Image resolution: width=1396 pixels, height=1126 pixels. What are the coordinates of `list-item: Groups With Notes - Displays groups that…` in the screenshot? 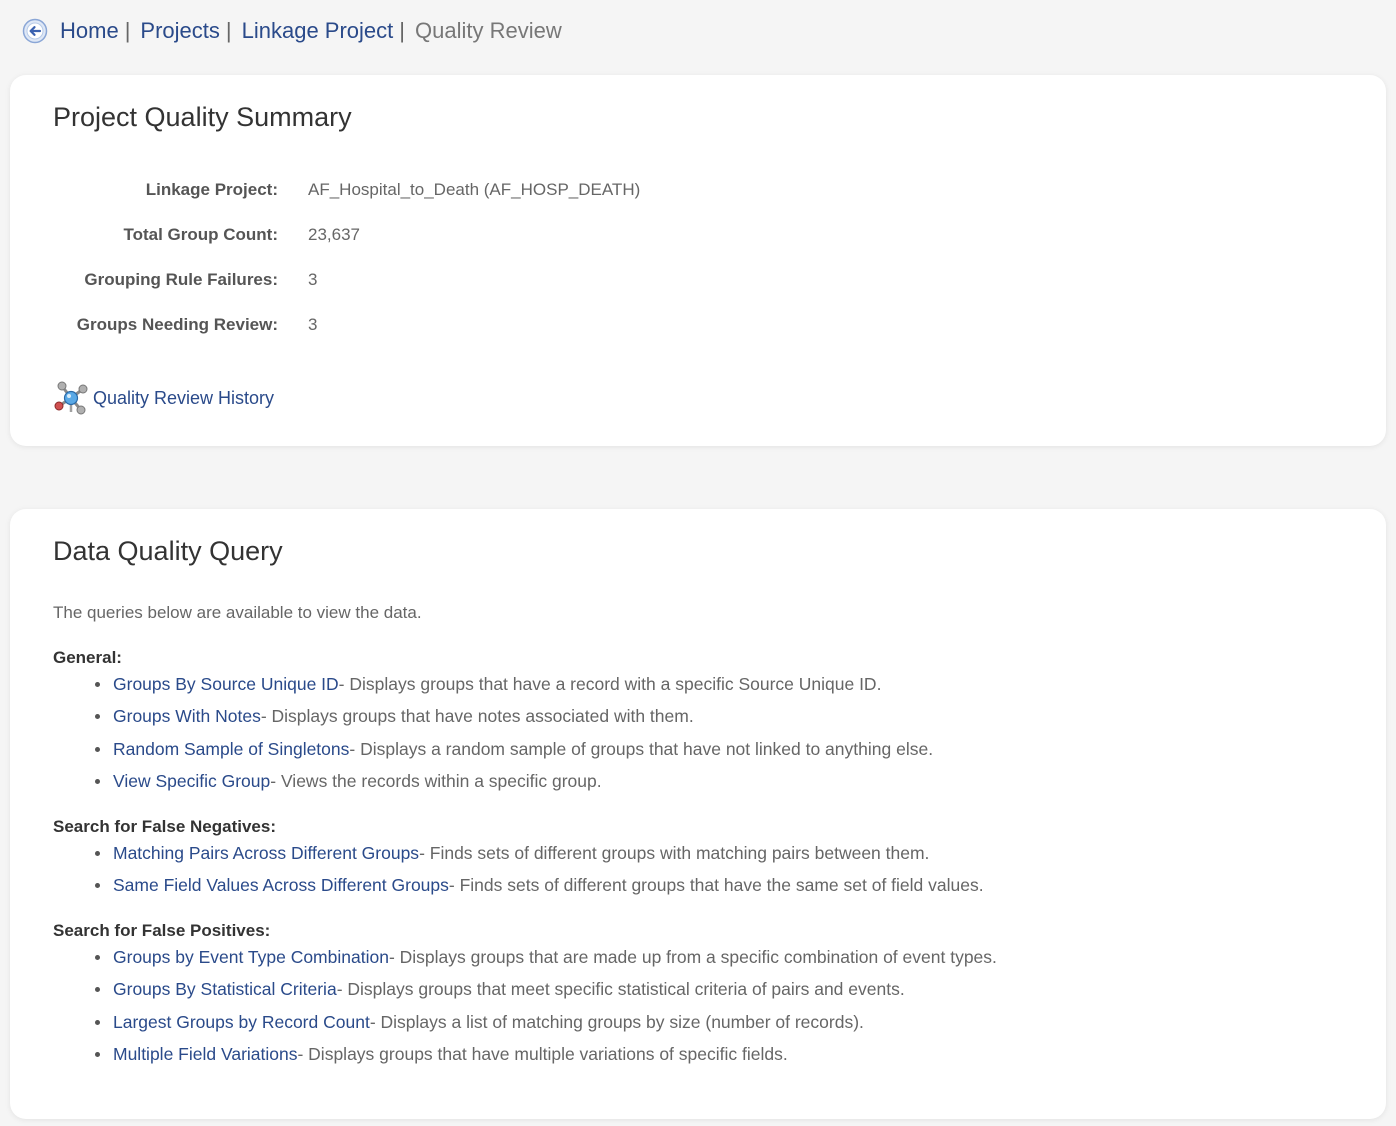 It's located at (514, 717).